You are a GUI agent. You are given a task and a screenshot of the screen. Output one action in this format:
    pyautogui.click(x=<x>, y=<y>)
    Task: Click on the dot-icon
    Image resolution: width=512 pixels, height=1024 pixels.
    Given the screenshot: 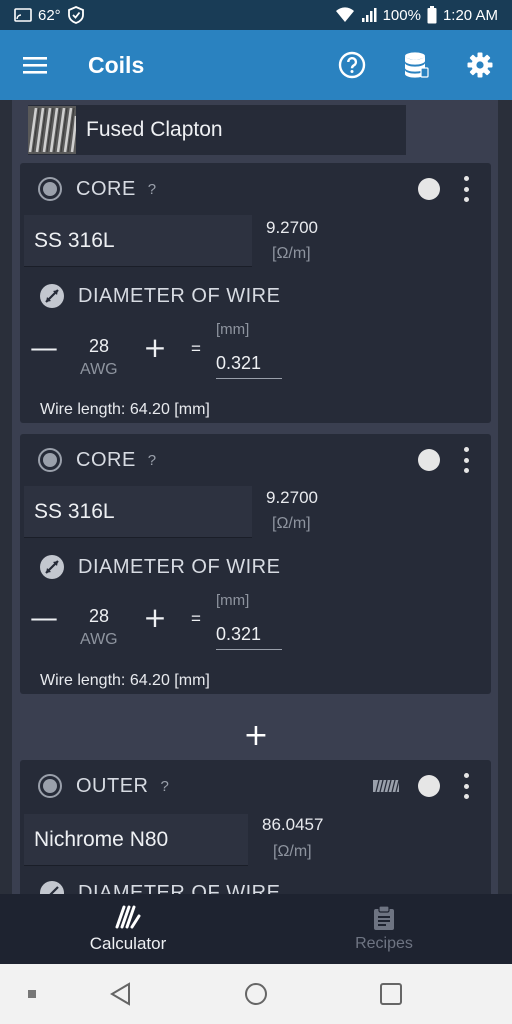 What is the action you would take?
    pyautogui.click(x=32, y=994)
    